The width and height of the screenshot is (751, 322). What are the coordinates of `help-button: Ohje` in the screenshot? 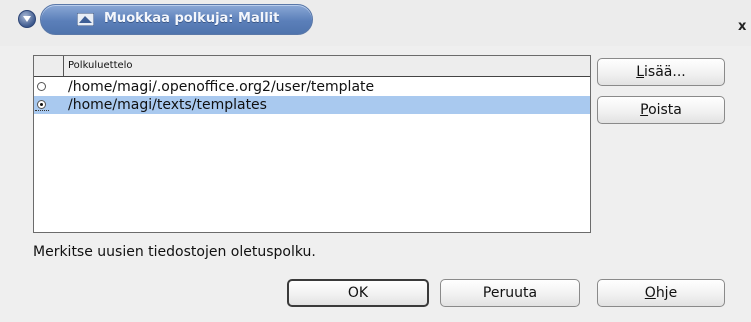 It's located at (661, 293).